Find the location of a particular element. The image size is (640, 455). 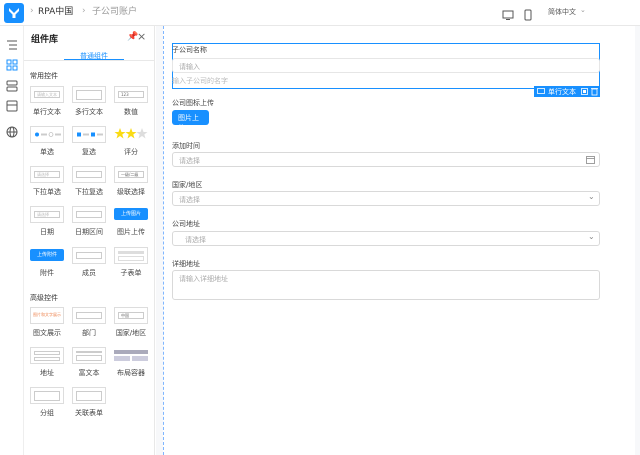

tab-divider is located at coordinates (89, 60).